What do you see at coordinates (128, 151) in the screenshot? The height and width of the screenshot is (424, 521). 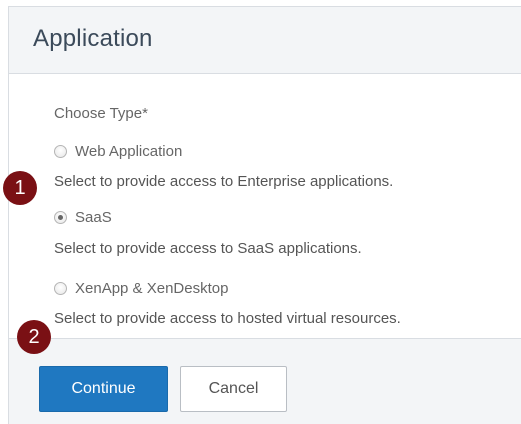 I see `radio-label: Web Application` at bounding box center [128, 151].